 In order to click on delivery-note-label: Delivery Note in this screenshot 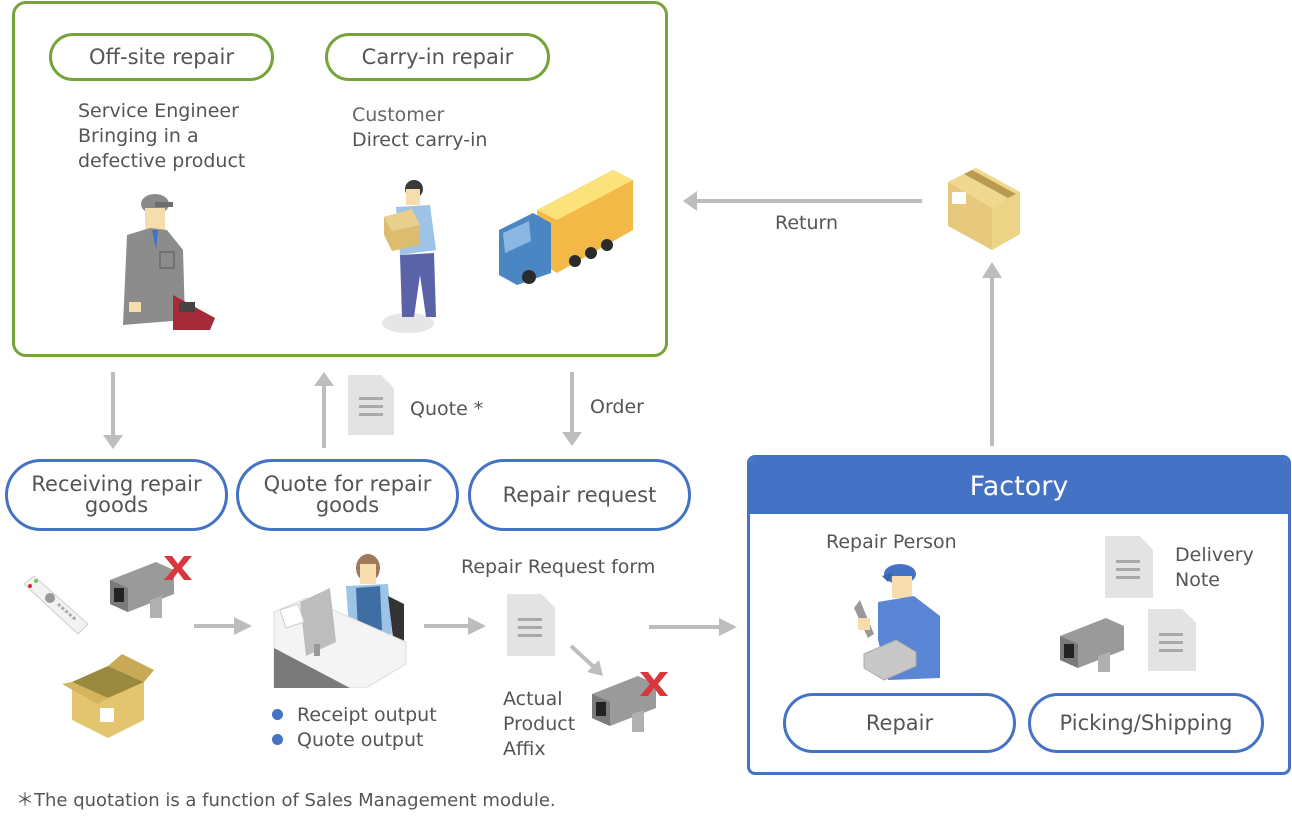, I will do `click(1214, 567)`.